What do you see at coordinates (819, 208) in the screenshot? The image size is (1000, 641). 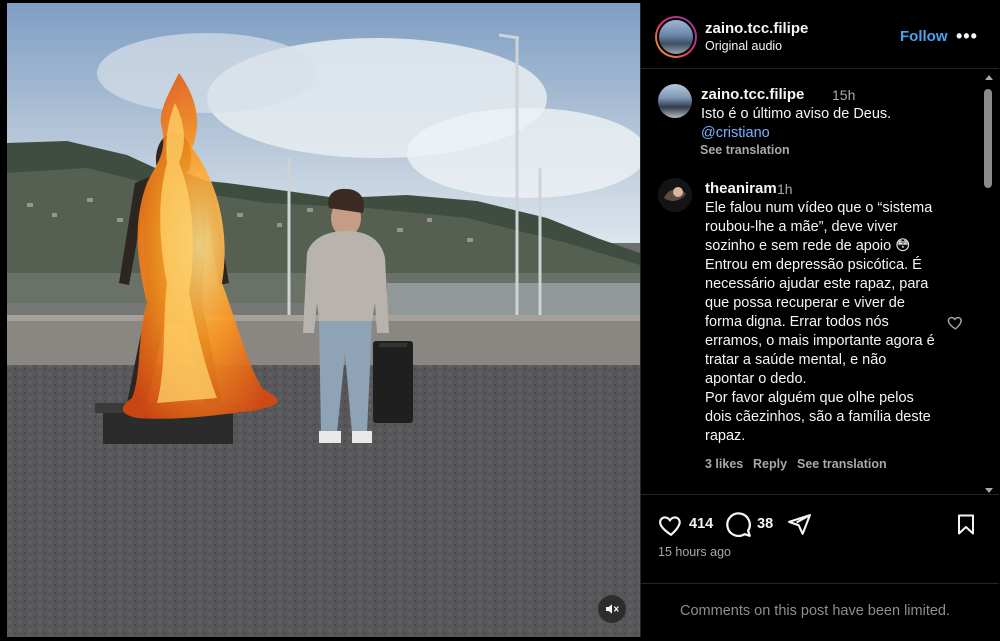 I see `comment-line: Ele falou num vídeo que o “sistema` at bounding box center [819, 208].